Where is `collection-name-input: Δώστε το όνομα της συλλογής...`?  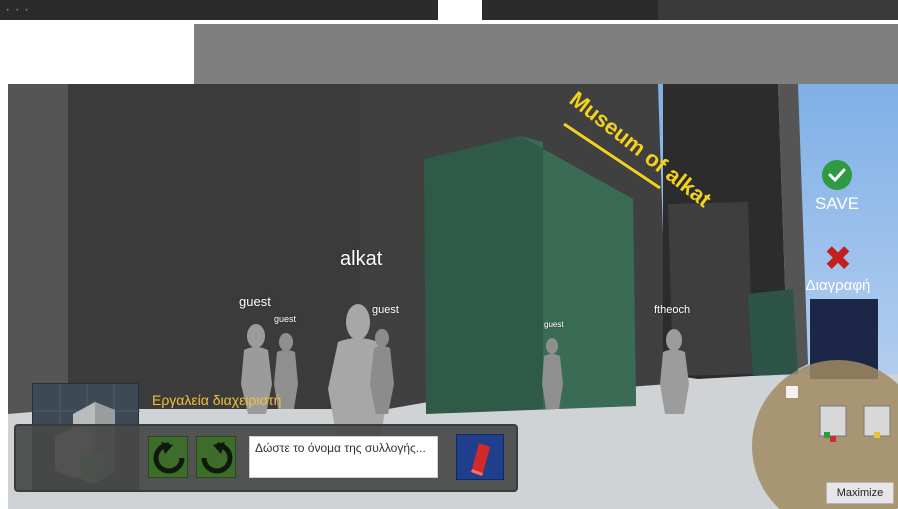
collection-name-input: Δώστε το όνομα της συλλογής... is located at coordinates (343, 457).